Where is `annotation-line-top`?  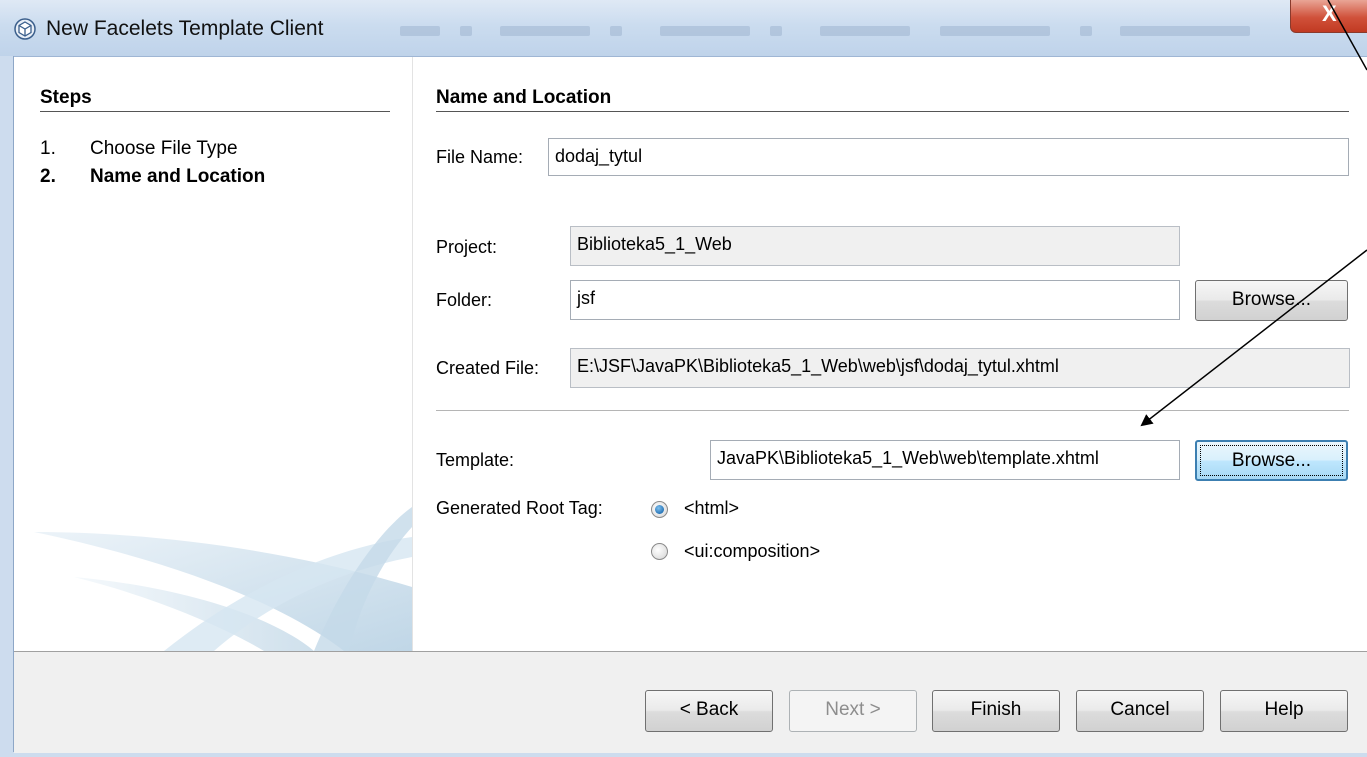 annotation-line-top is located at coordinates (1347, 35).